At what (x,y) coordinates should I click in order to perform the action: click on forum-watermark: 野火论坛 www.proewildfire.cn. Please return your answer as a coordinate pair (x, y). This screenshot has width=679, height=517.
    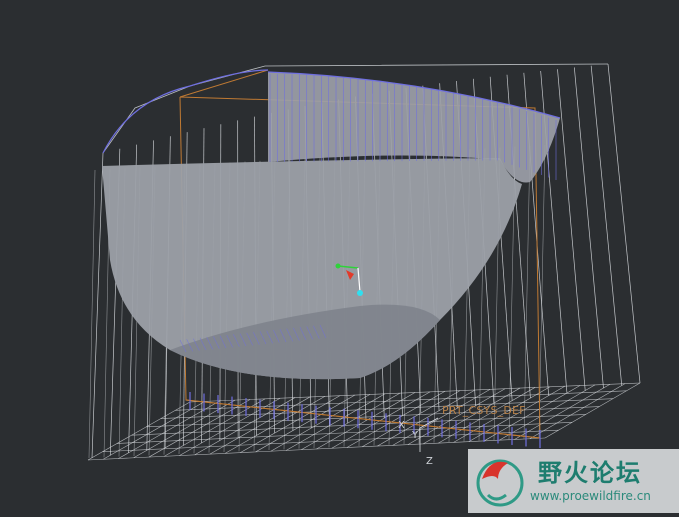
    Looking at the image, I should click on (573, 481).